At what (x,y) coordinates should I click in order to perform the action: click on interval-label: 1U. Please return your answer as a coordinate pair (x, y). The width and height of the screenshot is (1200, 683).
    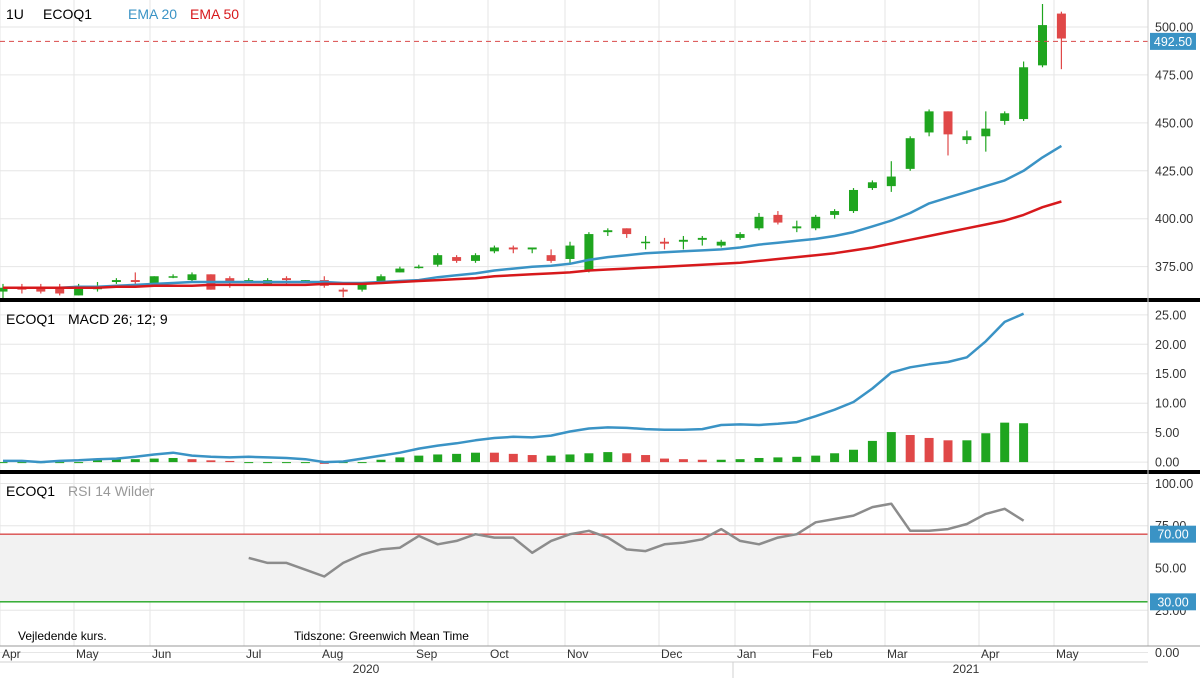
    Looking at the image, I should click on (15, 14).